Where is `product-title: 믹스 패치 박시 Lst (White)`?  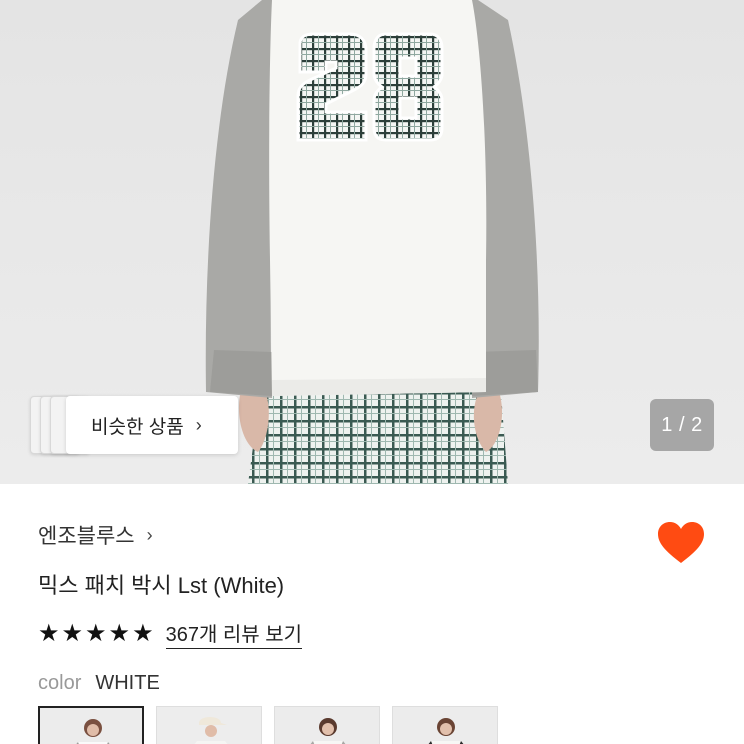
product-title: 믹스 패치 박시 Lst (White) is located at coordinates (161, 585).